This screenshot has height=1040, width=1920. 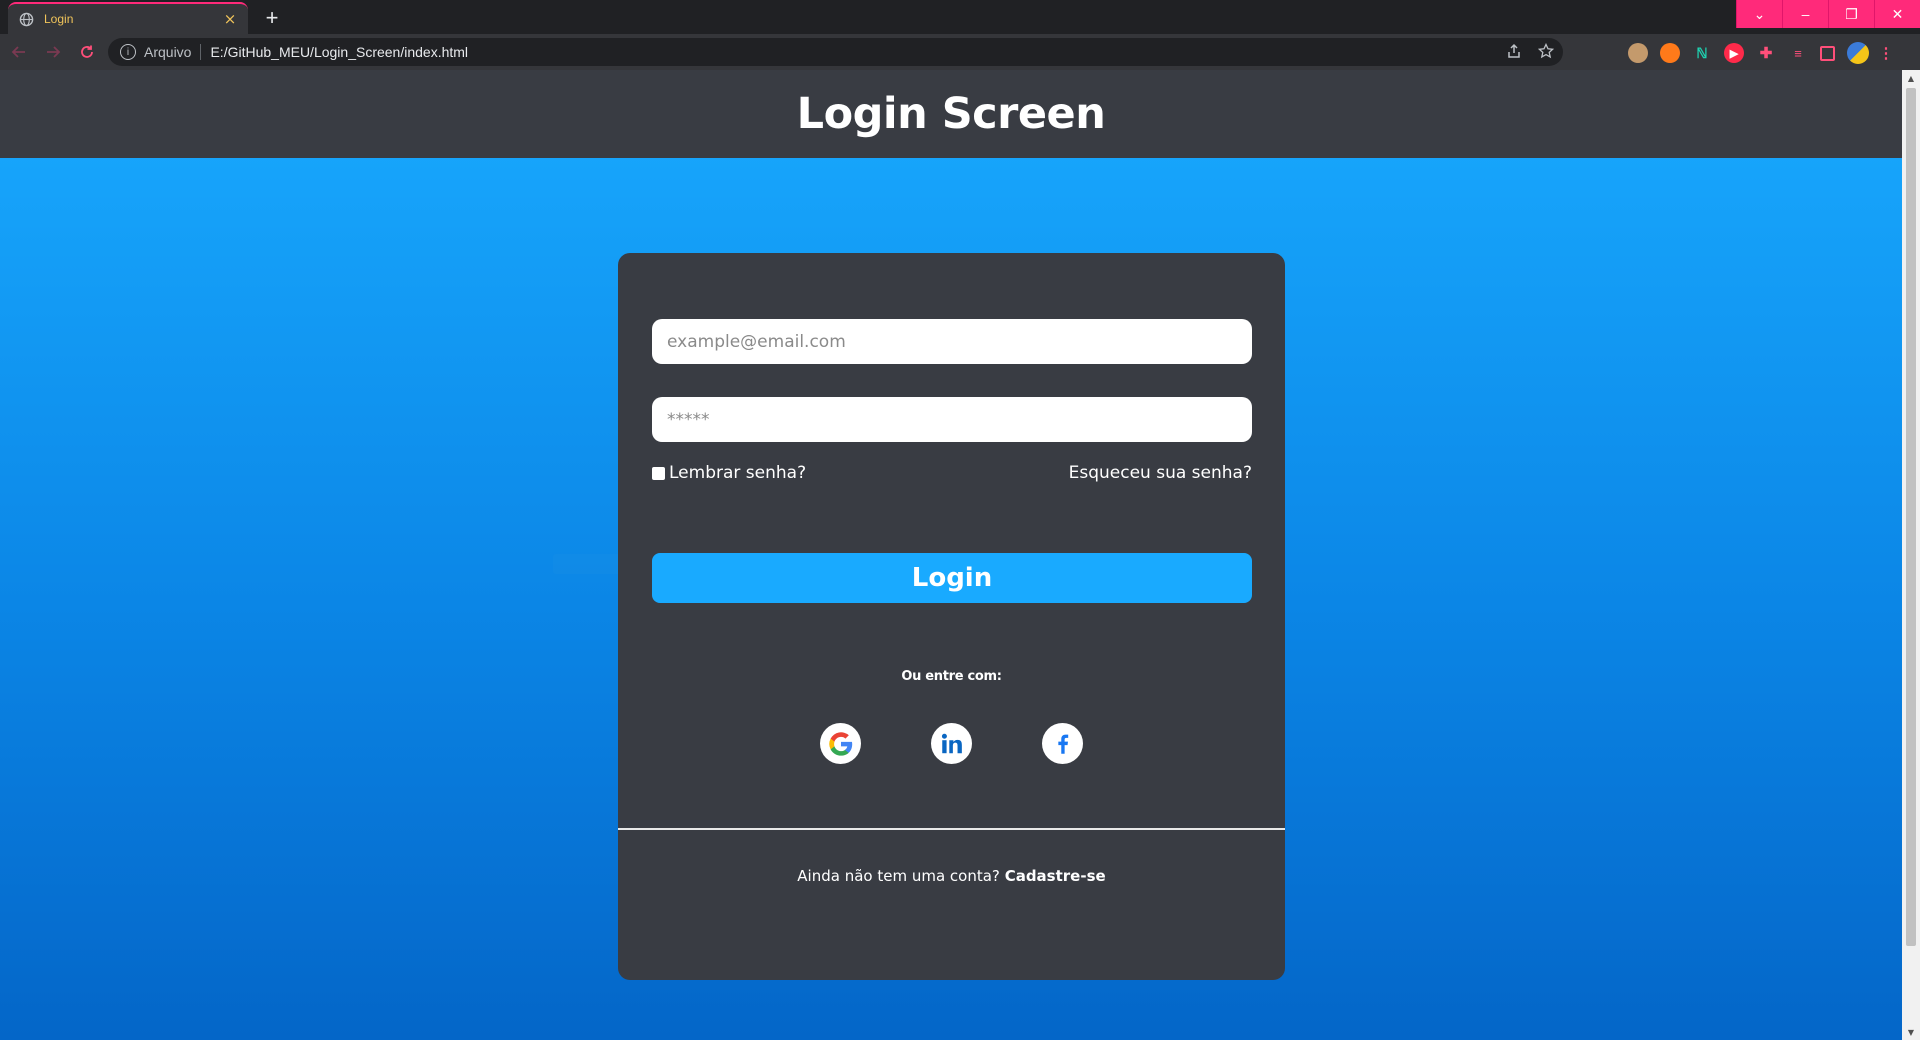 I want to click on email-input, so click(x=952, y=341).